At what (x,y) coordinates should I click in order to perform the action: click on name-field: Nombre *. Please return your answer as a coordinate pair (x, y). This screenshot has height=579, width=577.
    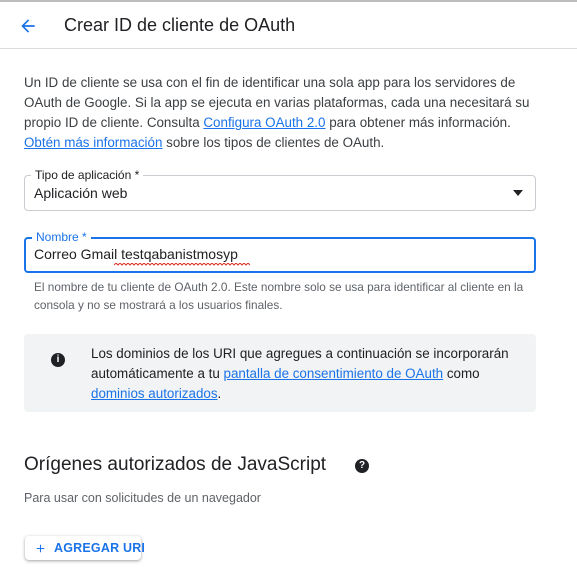
    Looking at the image, I should click on (280, 251).